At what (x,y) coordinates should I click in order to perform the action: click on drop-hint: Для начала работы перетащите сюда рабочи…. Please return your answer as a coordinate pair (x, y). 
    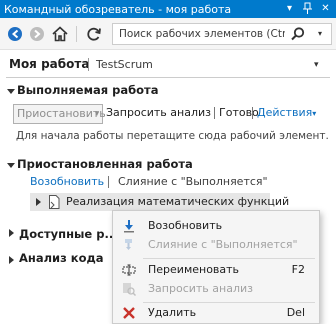
    Looking at the image, I should click on (172, 136).